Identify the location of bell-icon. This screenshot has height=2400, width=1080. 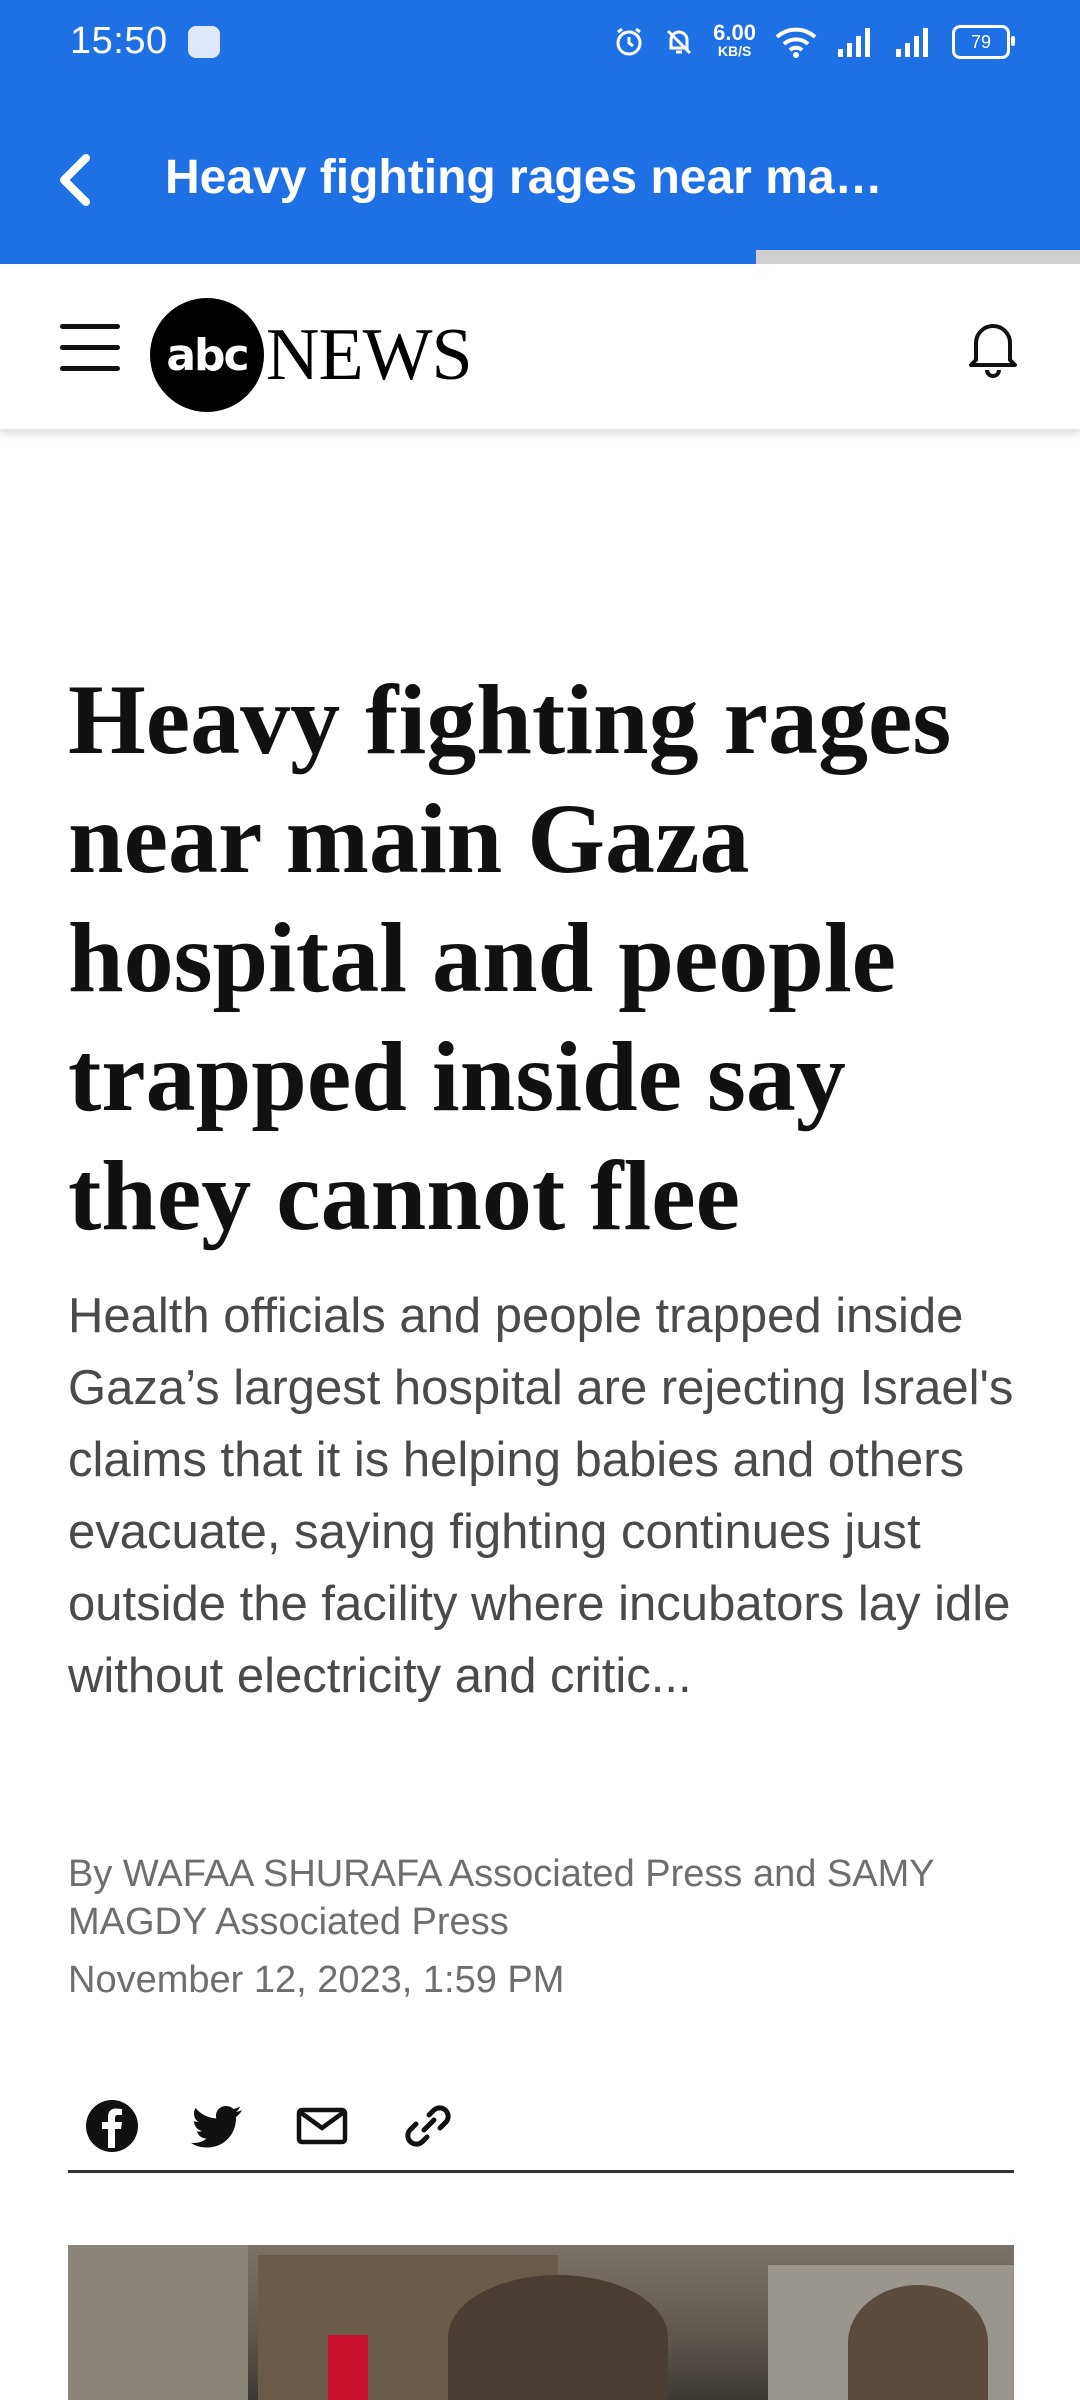
(993, 347).